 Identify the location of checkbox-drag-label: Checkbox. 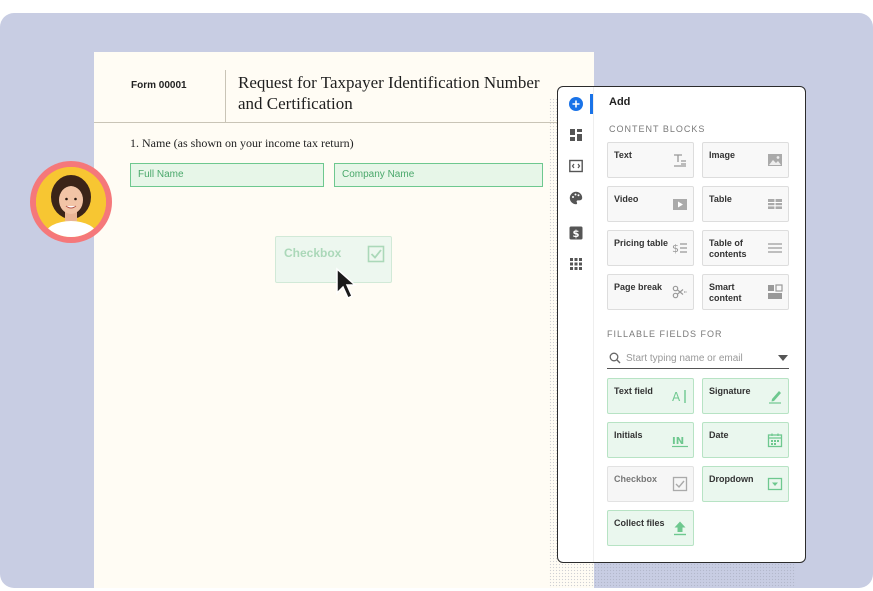
(313, 253).